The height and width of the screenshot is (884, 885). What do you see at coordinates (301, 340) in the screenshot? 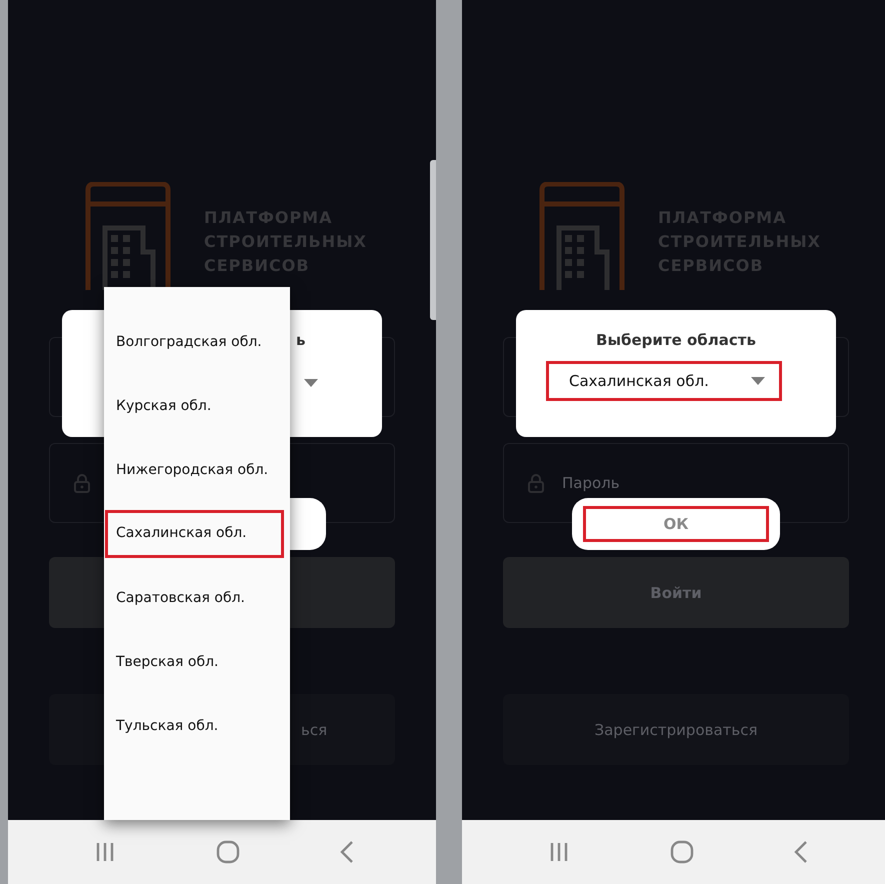
I see `dialog-title: ь` at bounding box center [301, 340].